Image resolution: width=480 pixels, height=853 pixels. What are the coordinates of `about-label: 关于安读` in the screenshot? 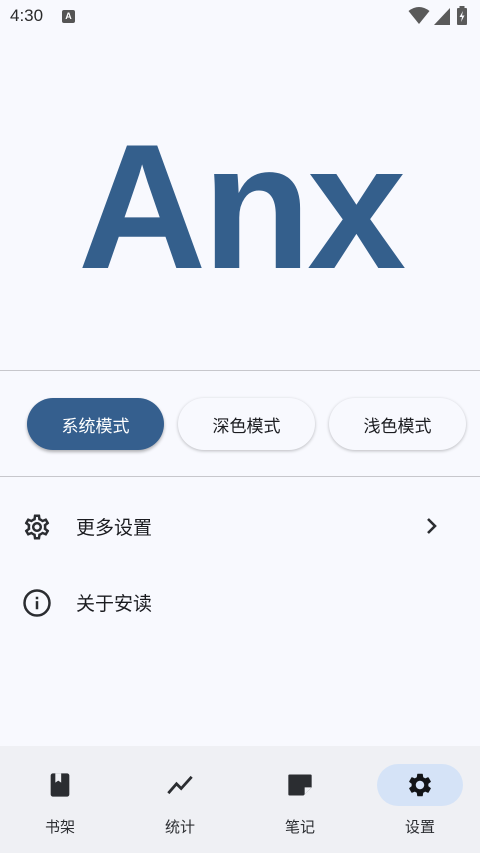 It's located at (114, 604).